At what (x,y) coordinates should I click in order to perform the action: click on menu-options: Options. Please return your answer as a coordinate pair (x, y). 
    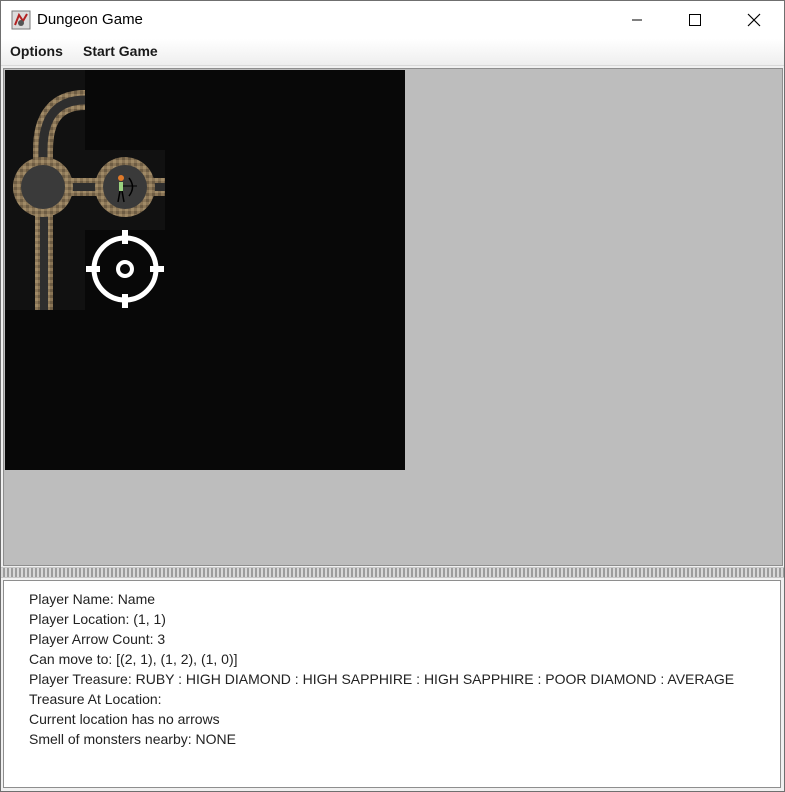
    Looking at the image, I should click on (36, 51).